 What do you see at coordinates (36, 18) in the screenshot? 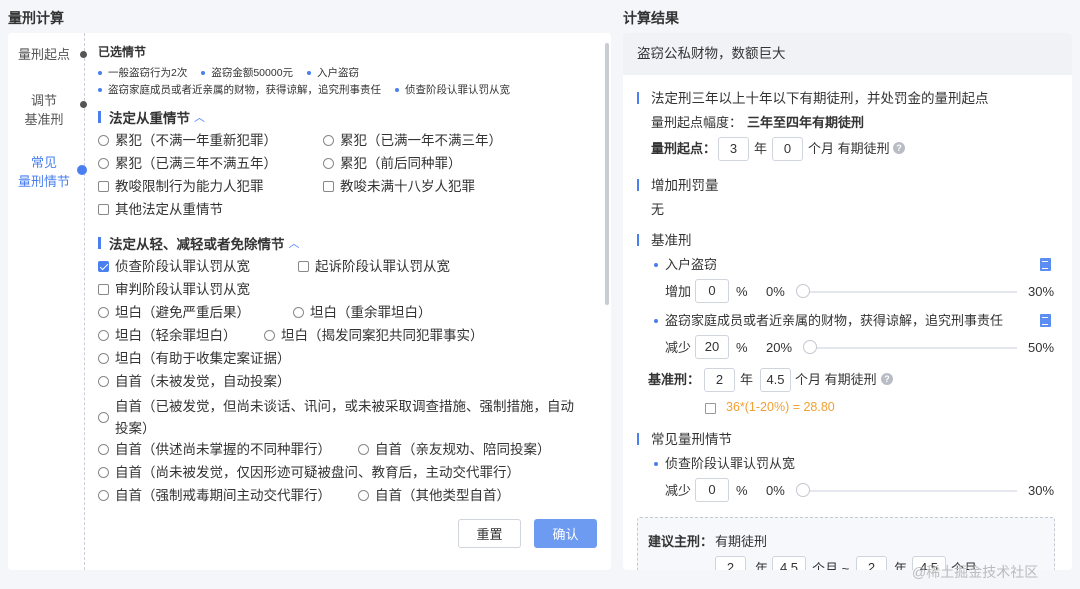
I see `calc-section-title: 量刑计算` at bounding box center [36, 18].